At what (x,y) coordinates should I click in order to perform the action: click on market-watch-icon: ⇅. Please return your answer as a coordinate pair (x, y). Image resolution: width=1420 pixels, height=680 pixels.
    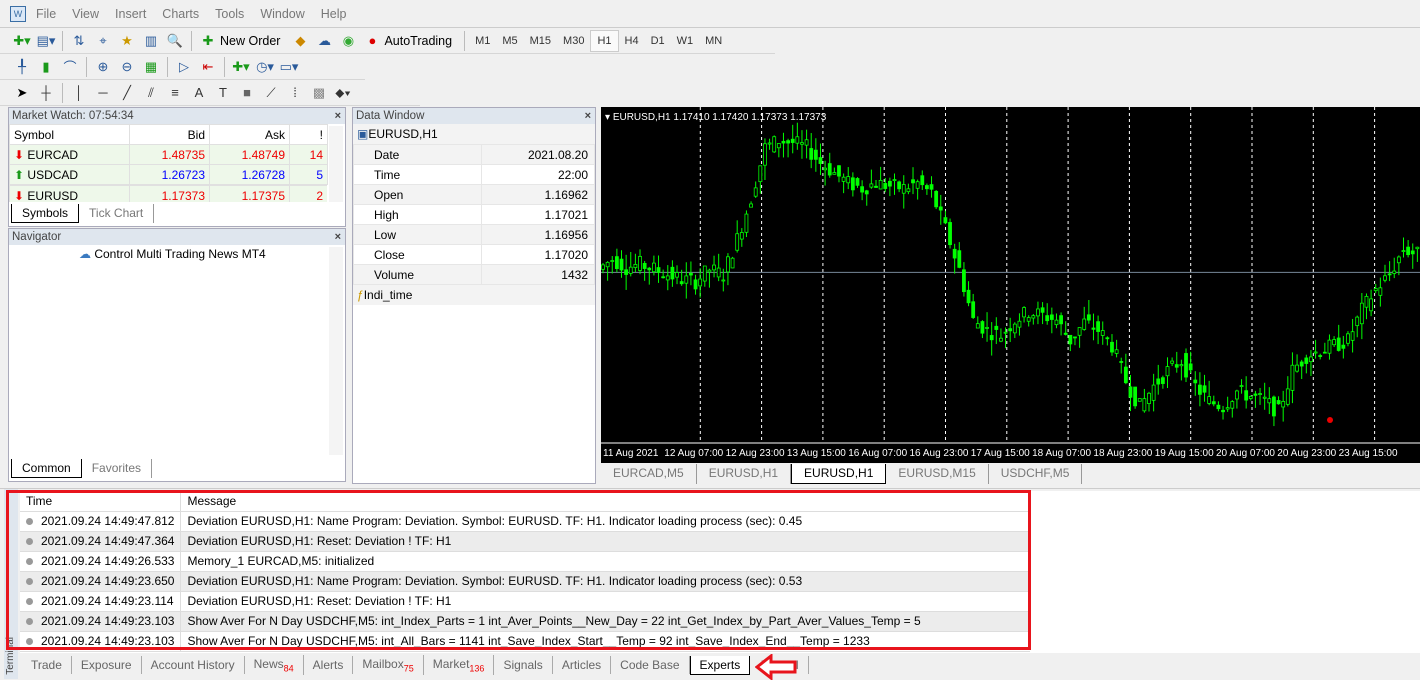
    Looking at the image, I should click on (79, 41).